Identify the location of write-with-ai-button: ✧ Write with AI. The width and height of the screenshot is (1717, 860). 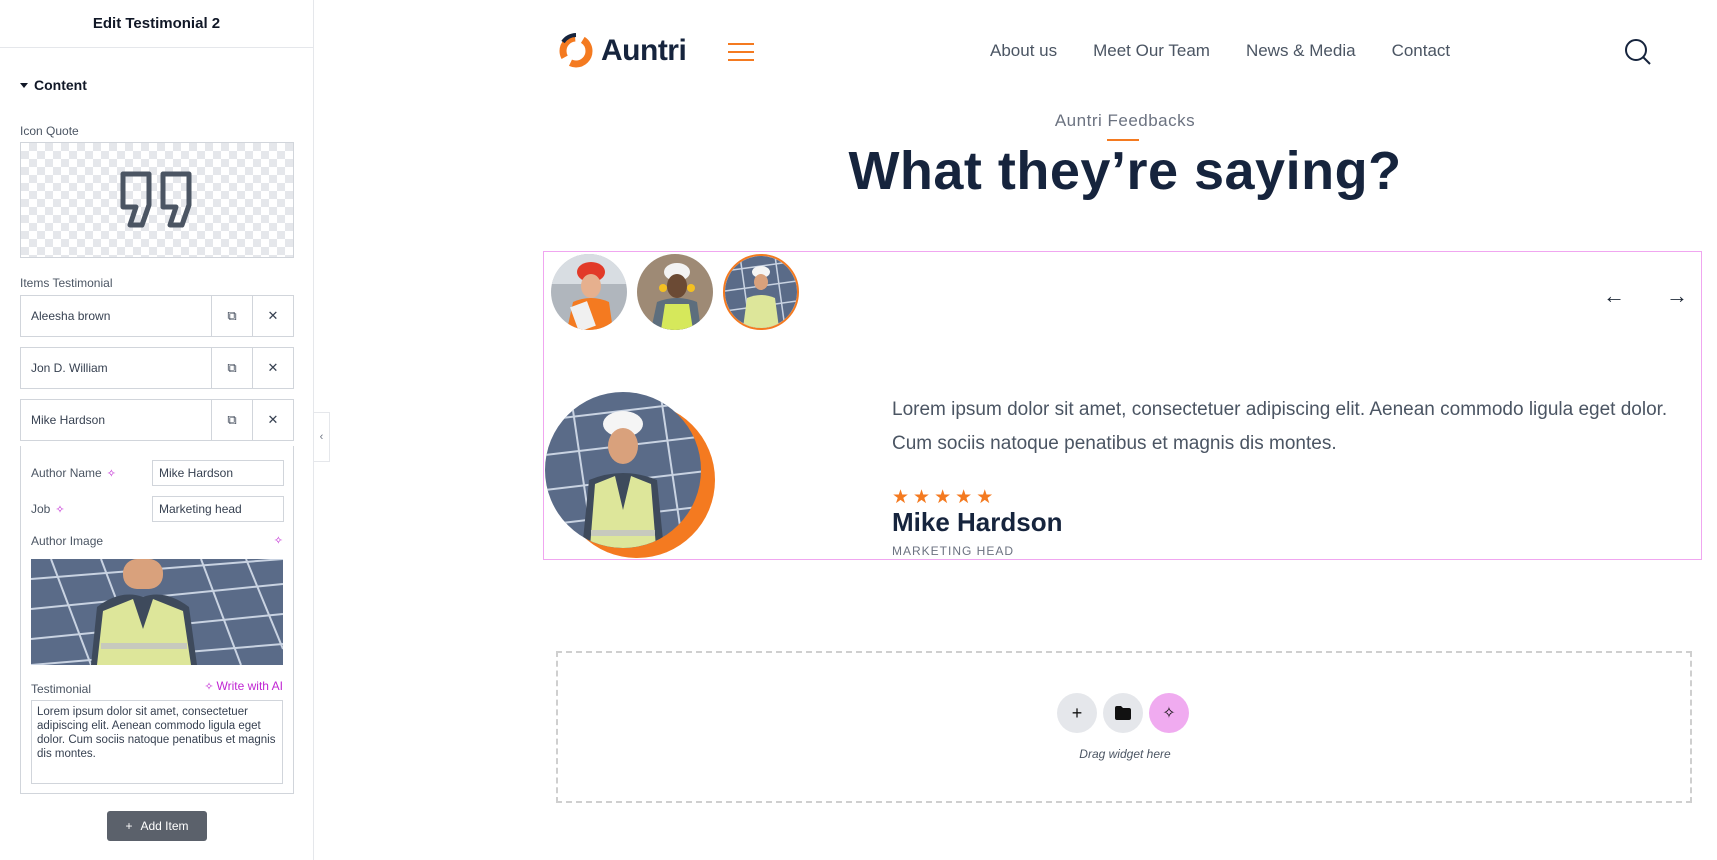
(243, 686).